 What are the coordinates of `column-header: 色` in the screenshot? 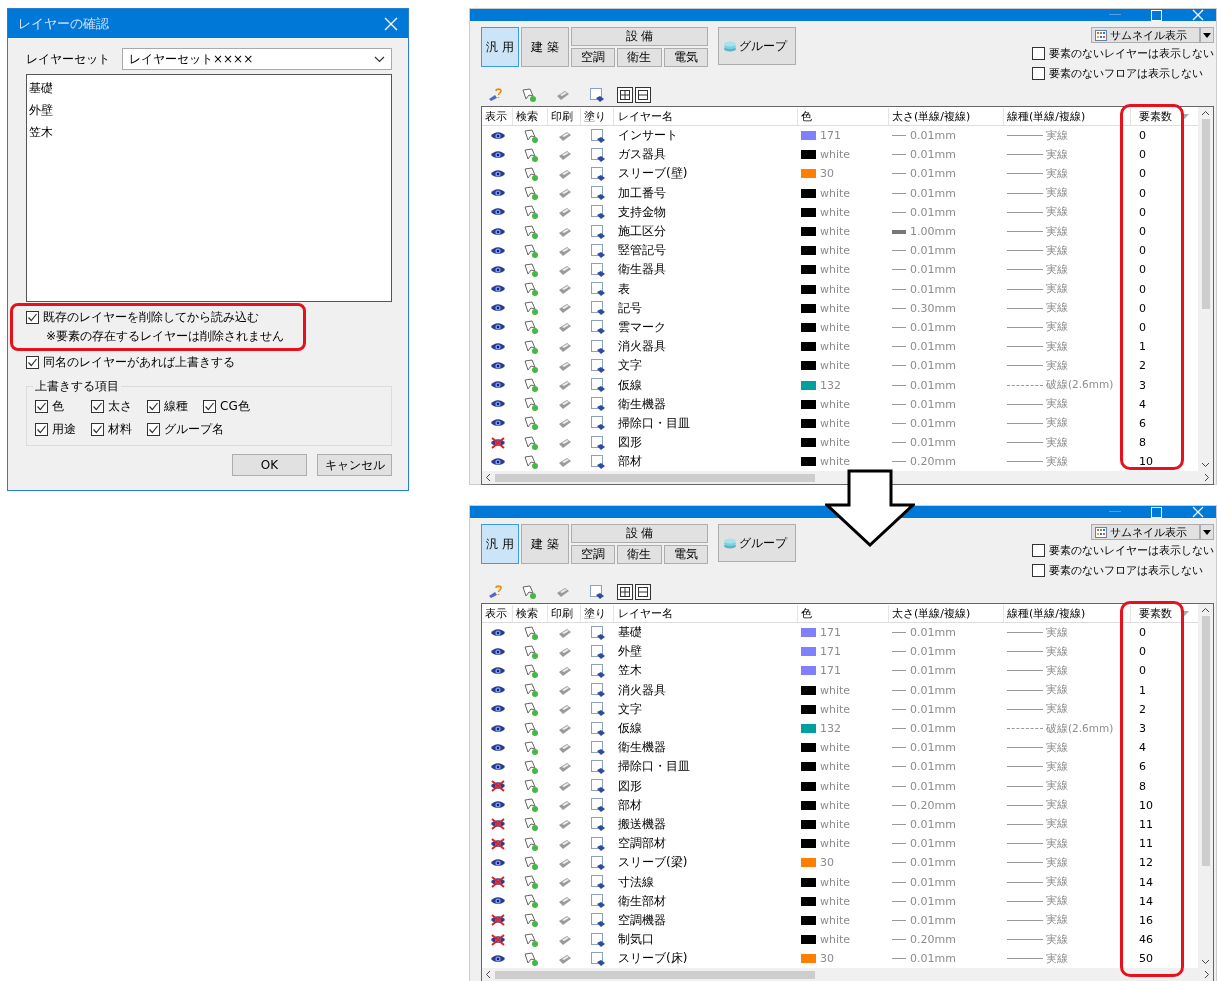 It's located at (843, 613).